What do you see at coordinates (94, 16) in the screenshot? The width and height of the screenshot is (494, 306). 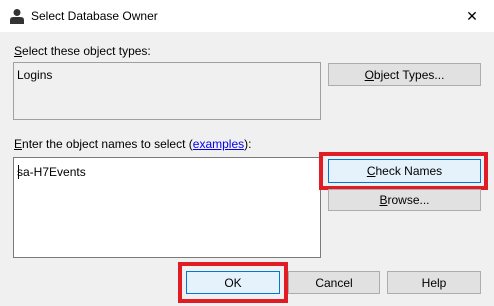 I see `window-title: Select Database Owner` at bounding box center [94, 16].